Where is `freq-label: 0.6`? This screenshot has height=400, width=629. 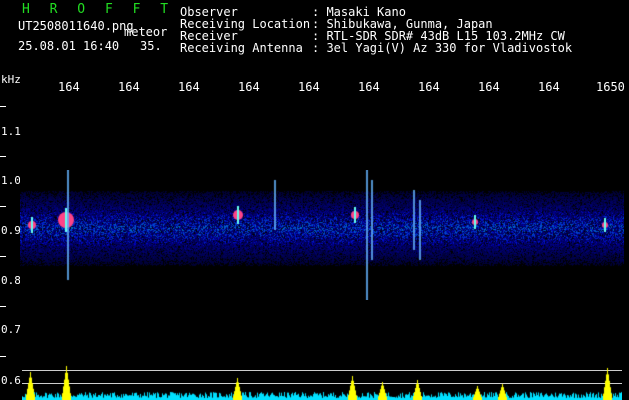
freq-label: 0.6 is located at coordinates (11, 380).